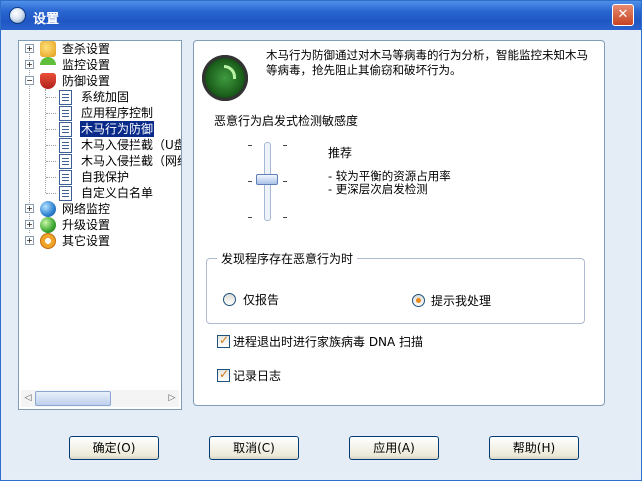 Image resolution: width=642 pixels, height=481 pixels. Describe the element at coordinates (48, 65) in the screenshot. I see `umbrella-icon` at that location.